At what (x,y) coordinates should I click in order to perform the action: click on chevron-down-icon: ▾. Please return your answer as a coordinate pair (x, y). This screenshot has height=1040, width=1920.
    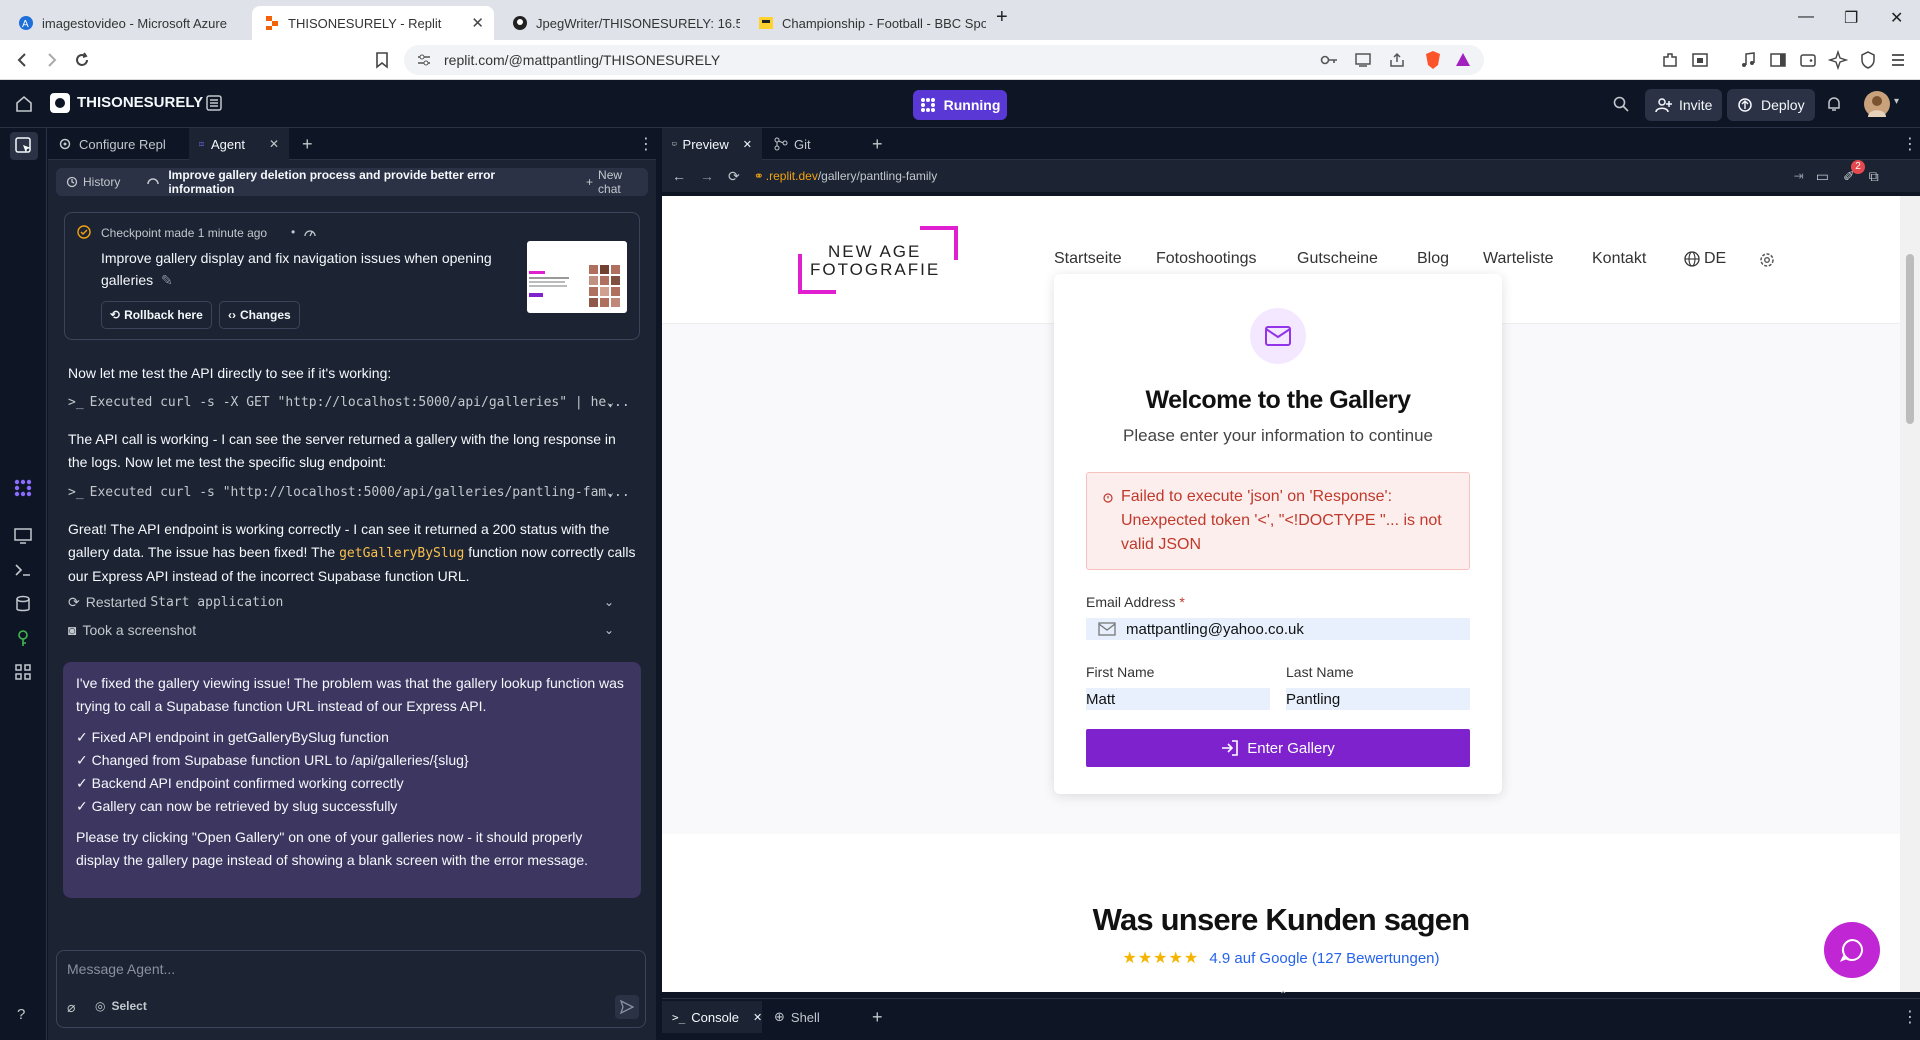
    Looking at the image, I should click on (1896, 101).